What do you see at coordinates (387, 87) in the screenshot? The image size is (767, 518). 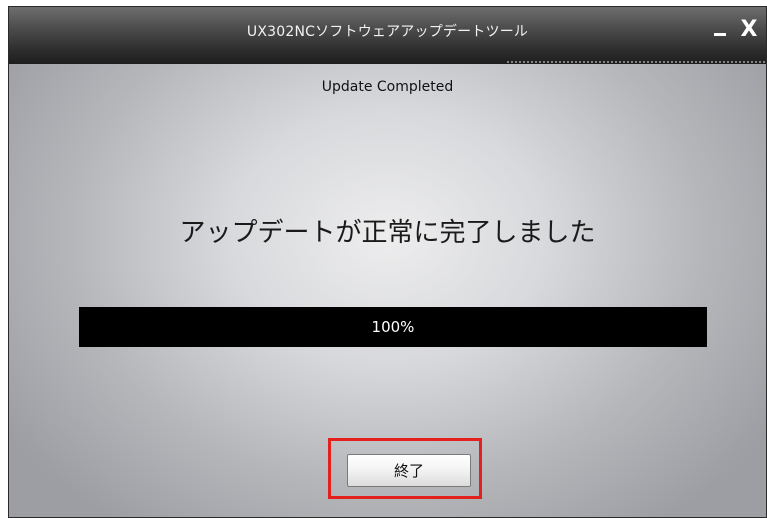 I see `status-heading: Update Completed` at bounding box center [387, 87].